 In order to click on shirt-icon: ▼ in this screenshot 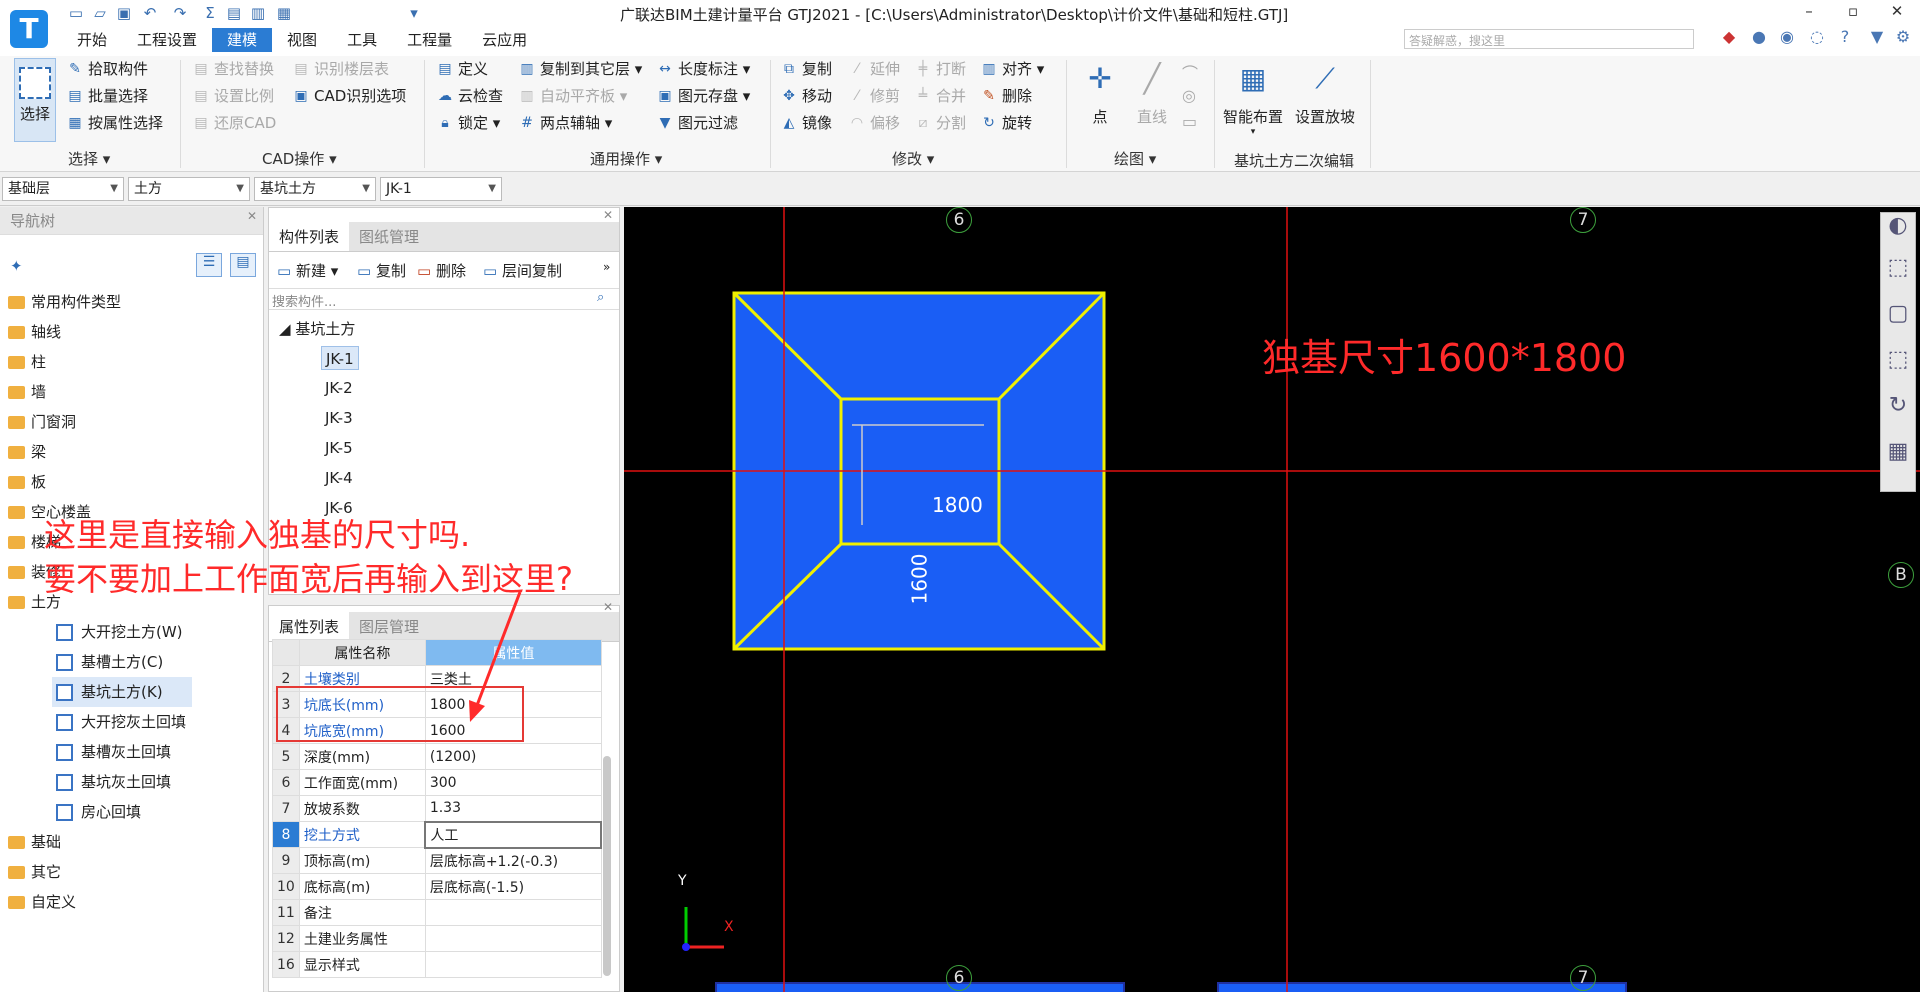, I will do `click(1877, 37)`.